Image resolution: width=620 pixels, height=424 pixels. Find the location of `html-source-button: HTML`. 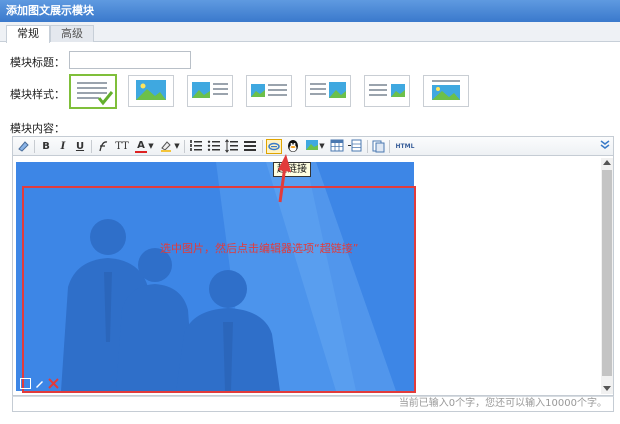

html-source-button: HTML is located at coordinates (405, 146).